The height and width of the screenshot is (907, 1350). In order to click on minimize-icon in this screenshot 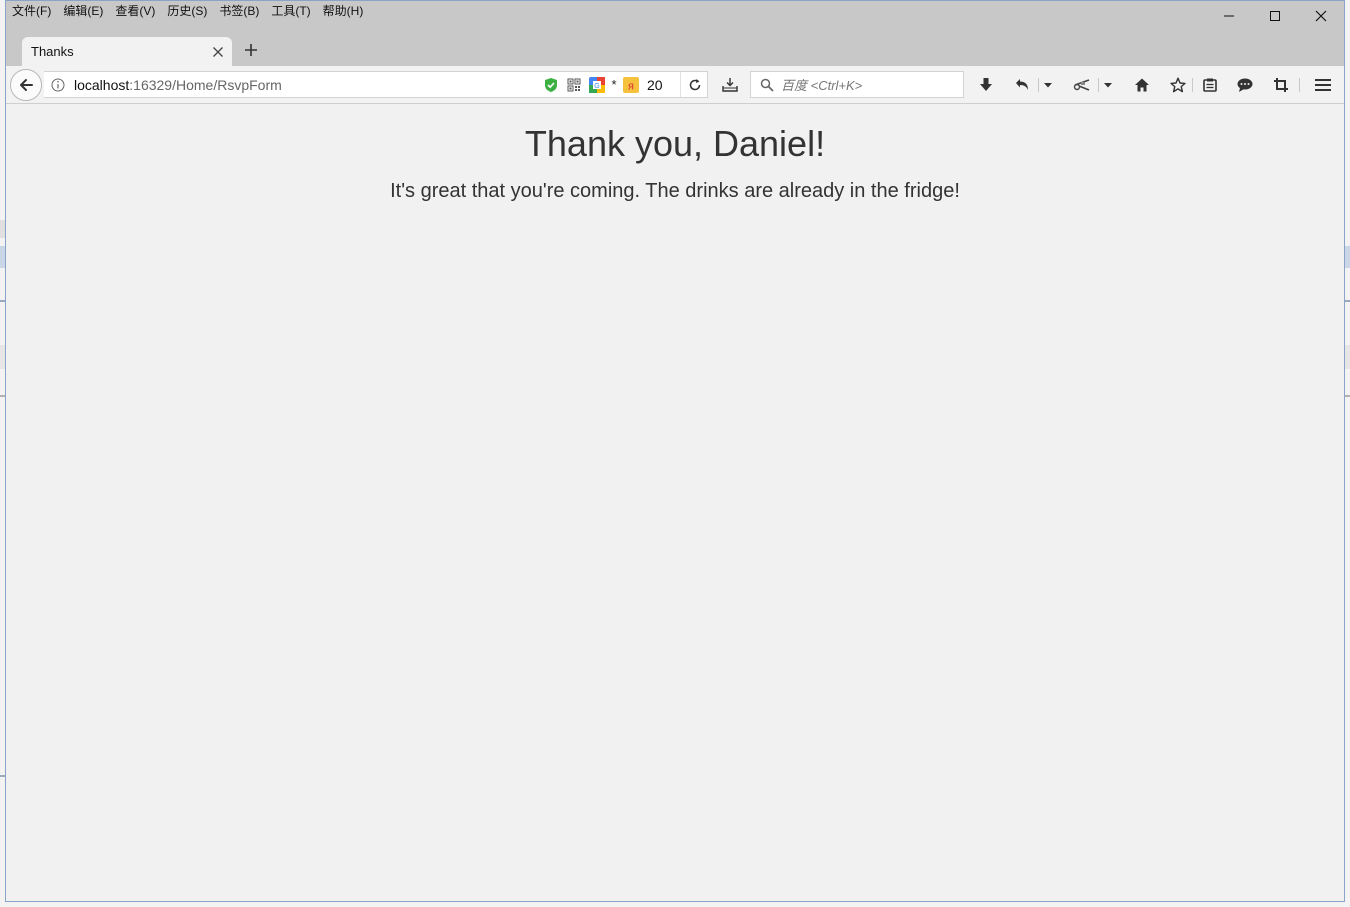, I will do `click(1229, 16)`.